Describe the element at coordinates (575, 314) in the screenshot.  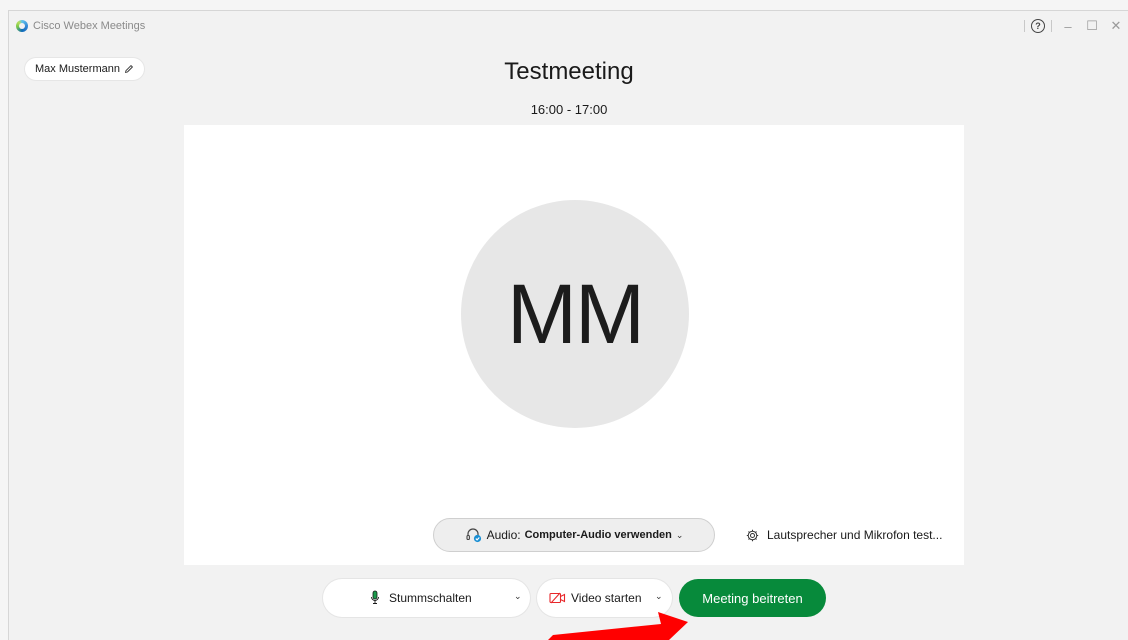
I see `avatar: MM` at that location.